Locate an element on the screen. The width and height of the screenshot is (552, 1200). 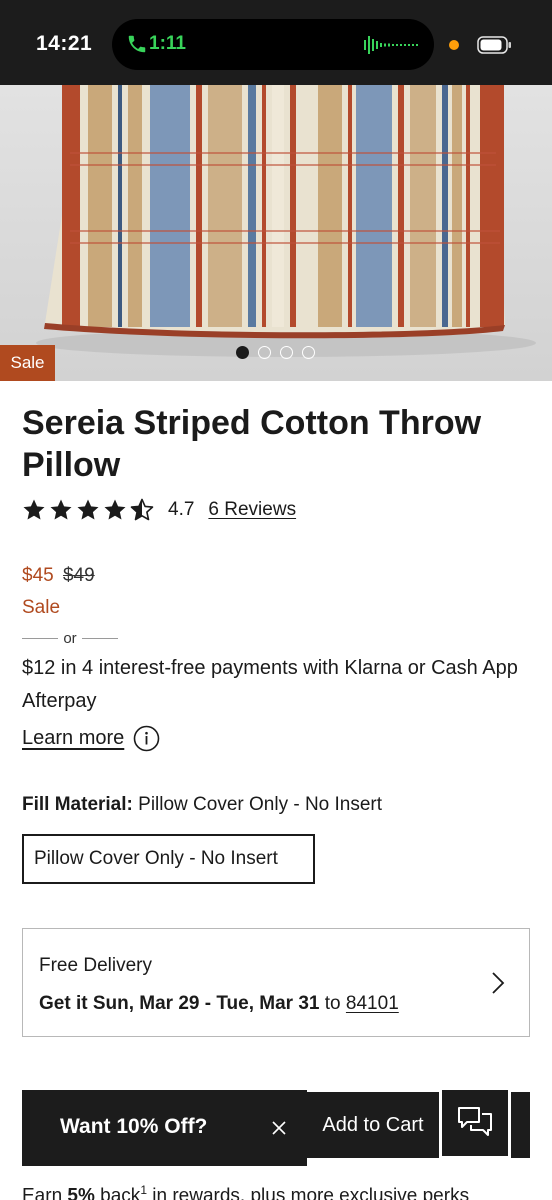
rewards-rest: in rewards, plus more exclusive perks is located at coordinates (311, 1192).